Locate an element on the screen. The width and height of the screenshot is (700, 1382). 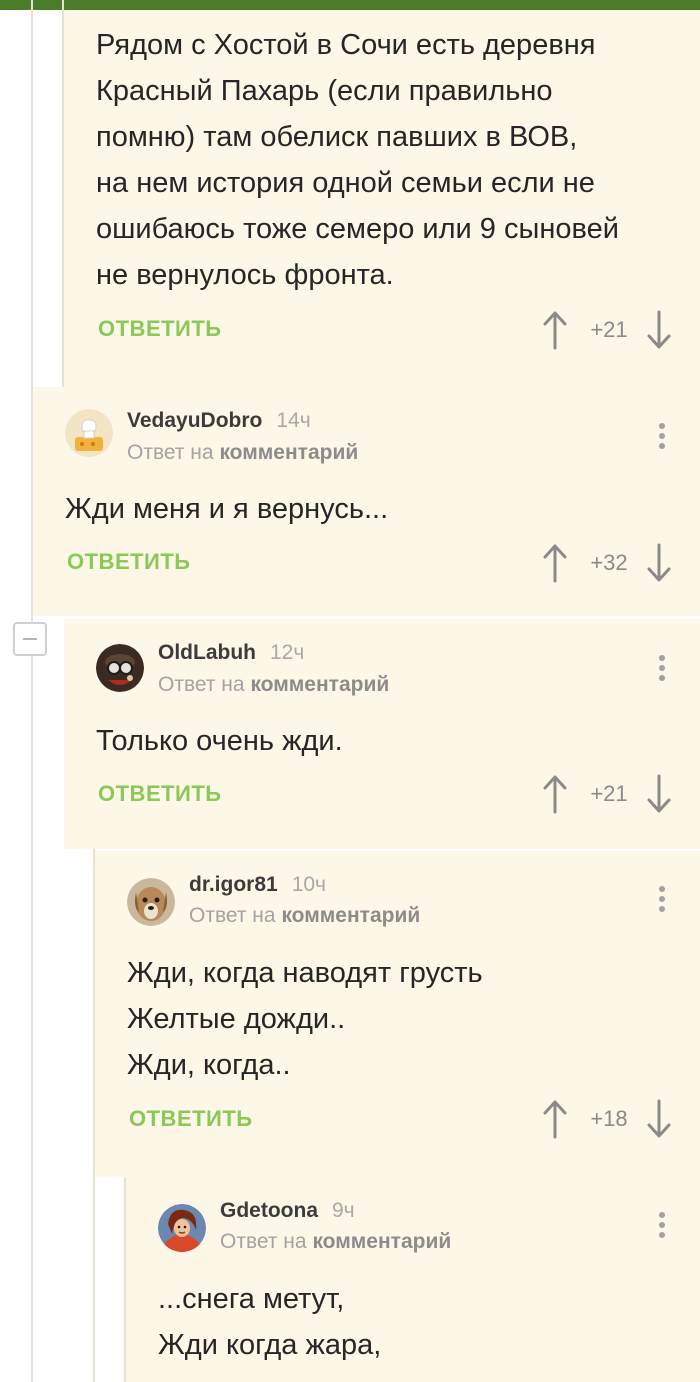
thread-line is located at coordinates (32, 691).